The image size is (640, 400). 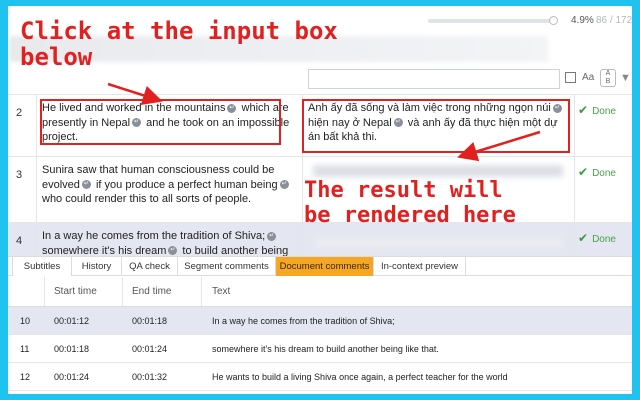 I want to click on table-header: Start time End time Text, so click(x=320, y=292).